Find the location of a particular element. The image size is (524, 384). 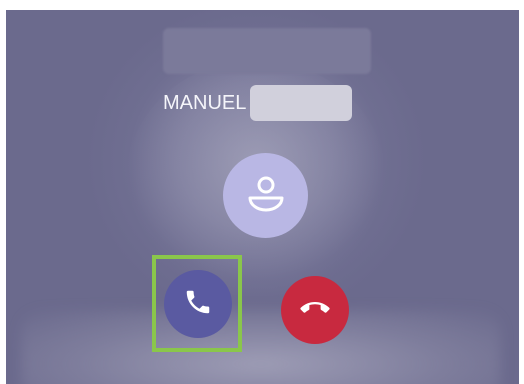

phone-hangup-icon is located at coordinates (315, 310).